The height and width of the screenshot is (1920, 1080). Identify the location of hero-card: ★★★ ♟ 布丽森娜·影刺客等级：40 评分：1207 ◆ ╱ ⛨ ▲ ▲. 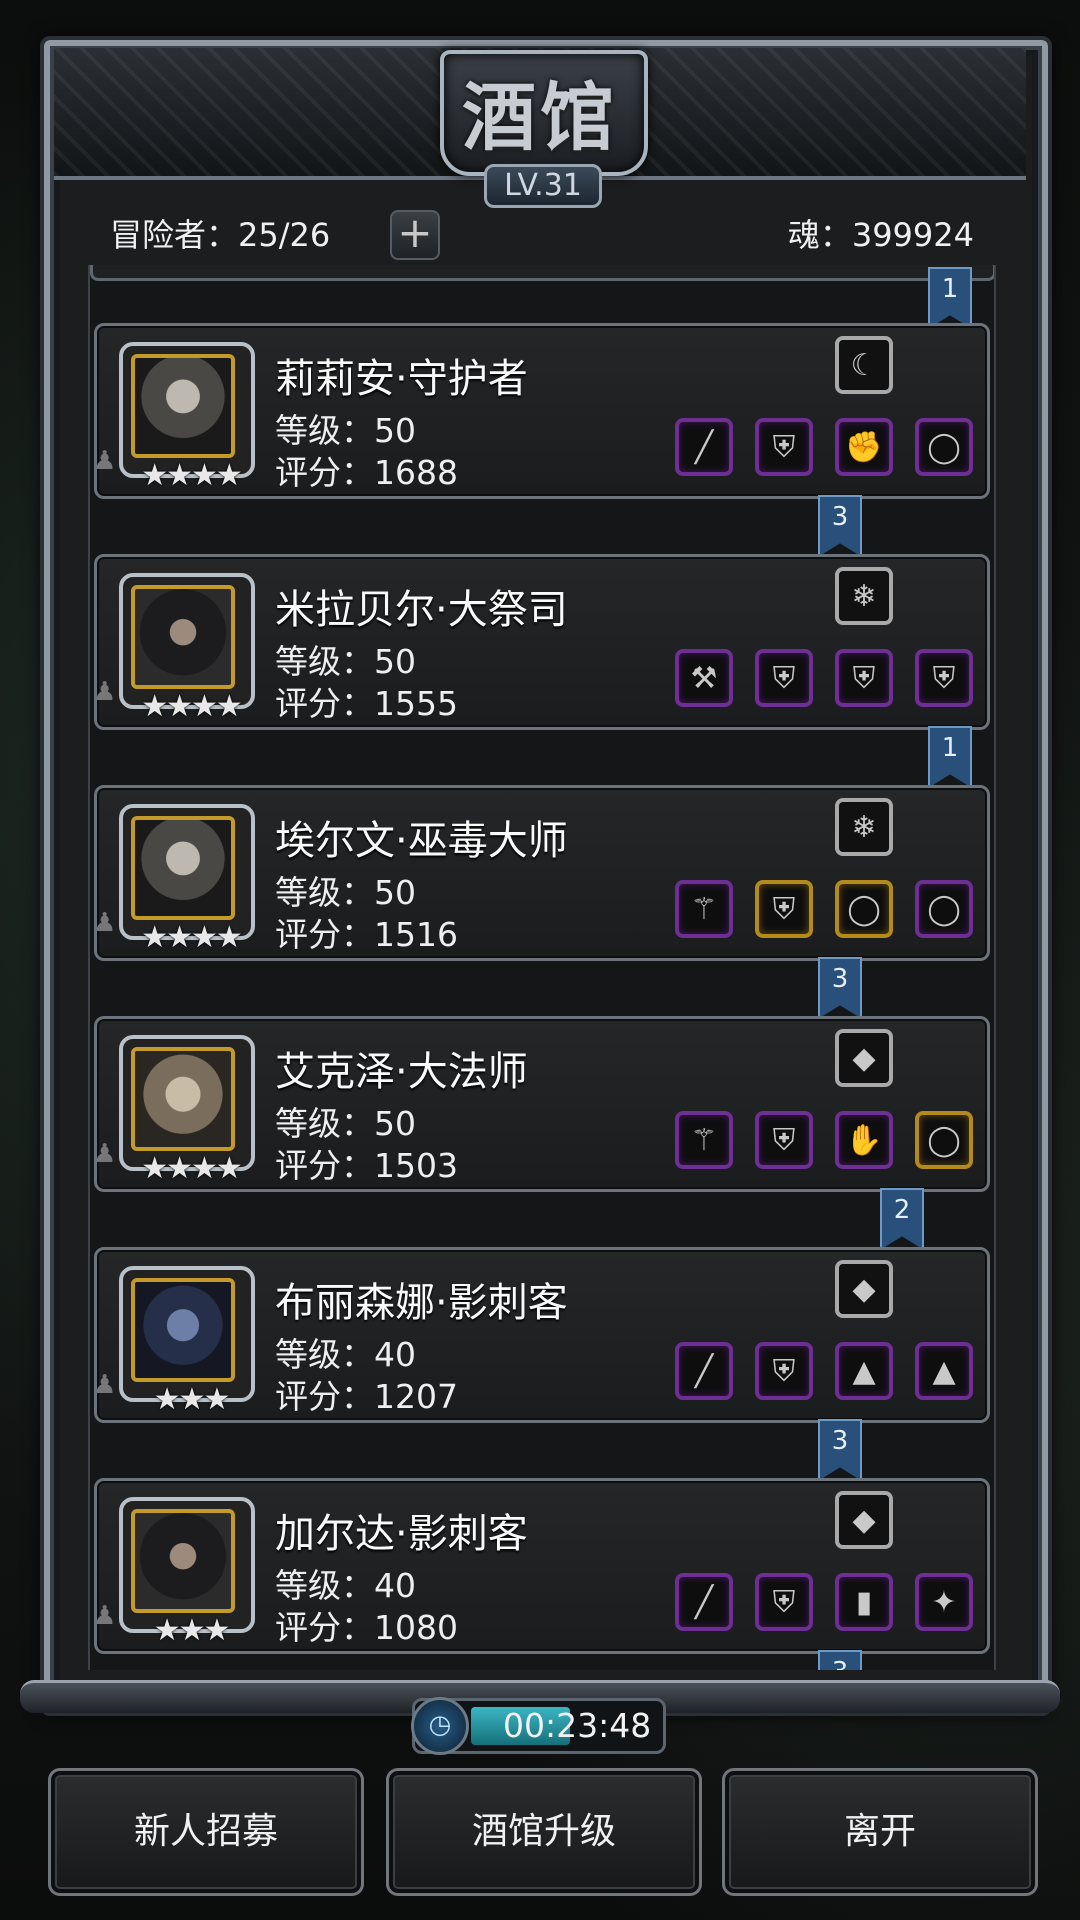
(541, 1335).